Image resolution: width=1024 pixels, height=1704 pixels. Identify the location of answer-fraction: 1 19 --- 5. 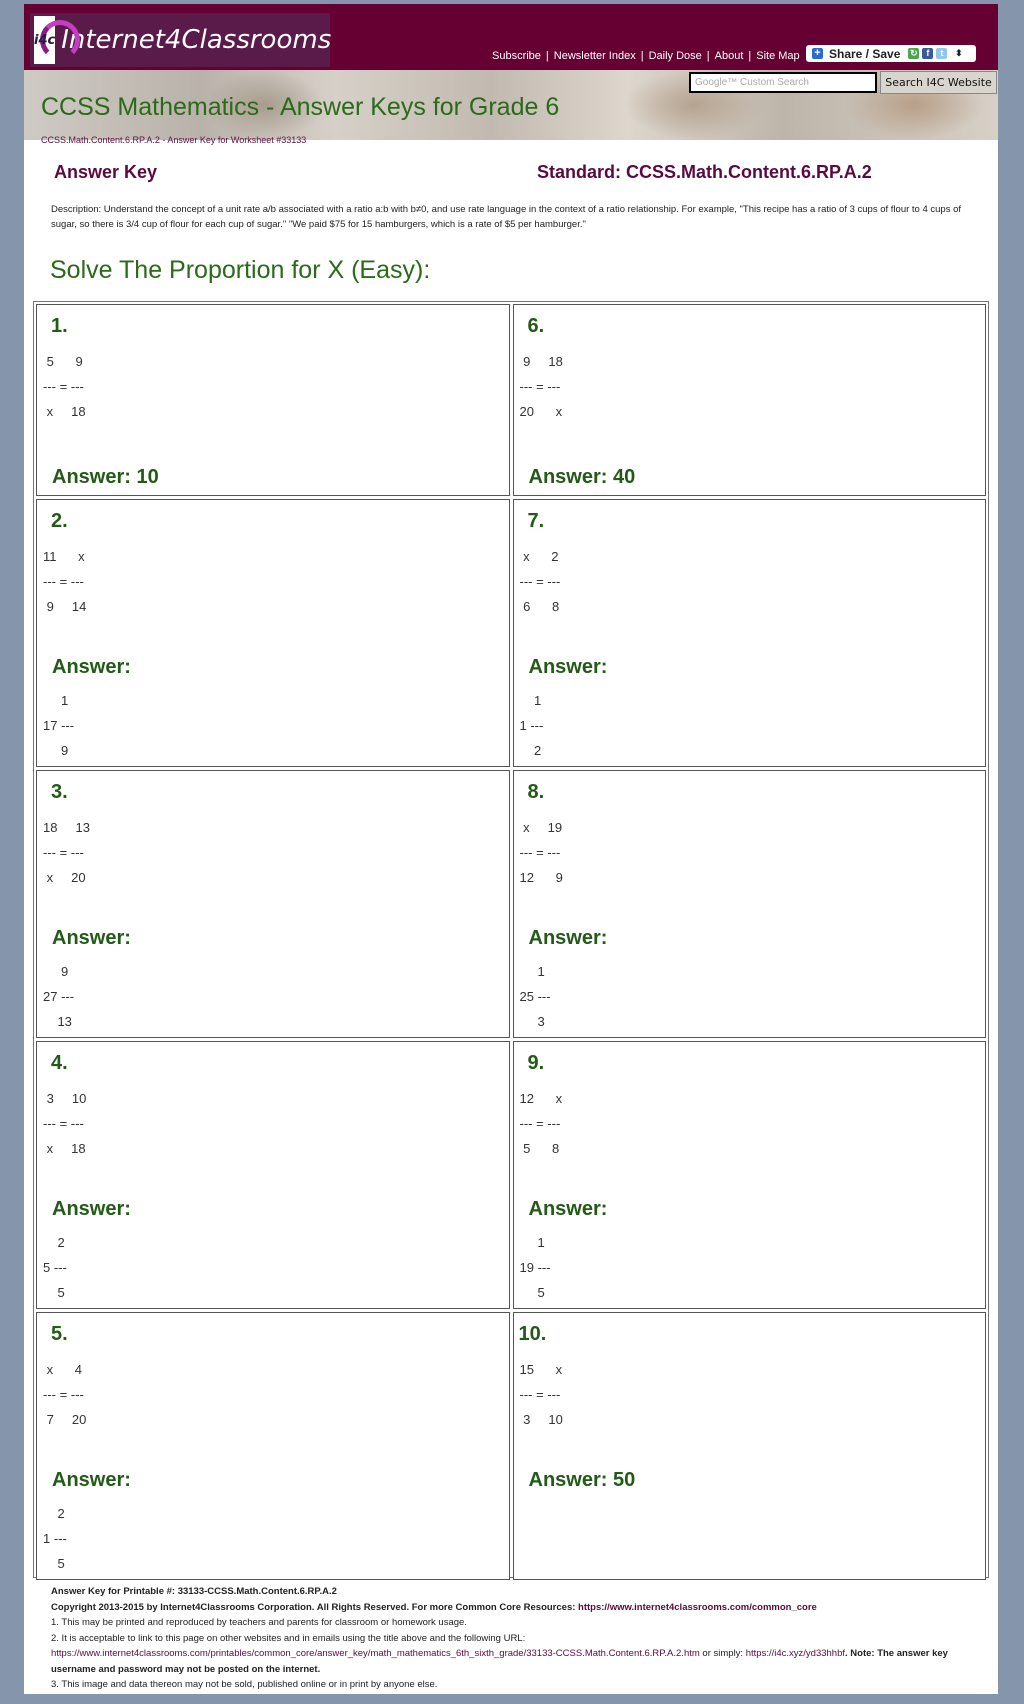
(535, 1267).